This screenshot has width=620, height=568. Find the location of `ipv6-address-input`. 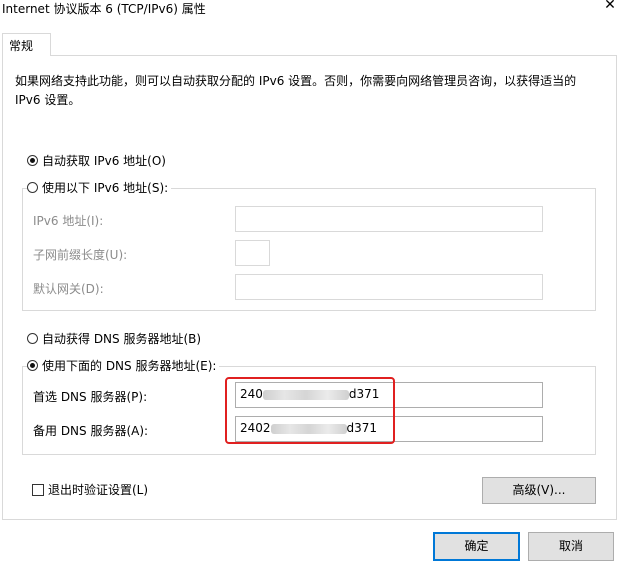

ipv6-address-input is located at coordinates (389, 219).